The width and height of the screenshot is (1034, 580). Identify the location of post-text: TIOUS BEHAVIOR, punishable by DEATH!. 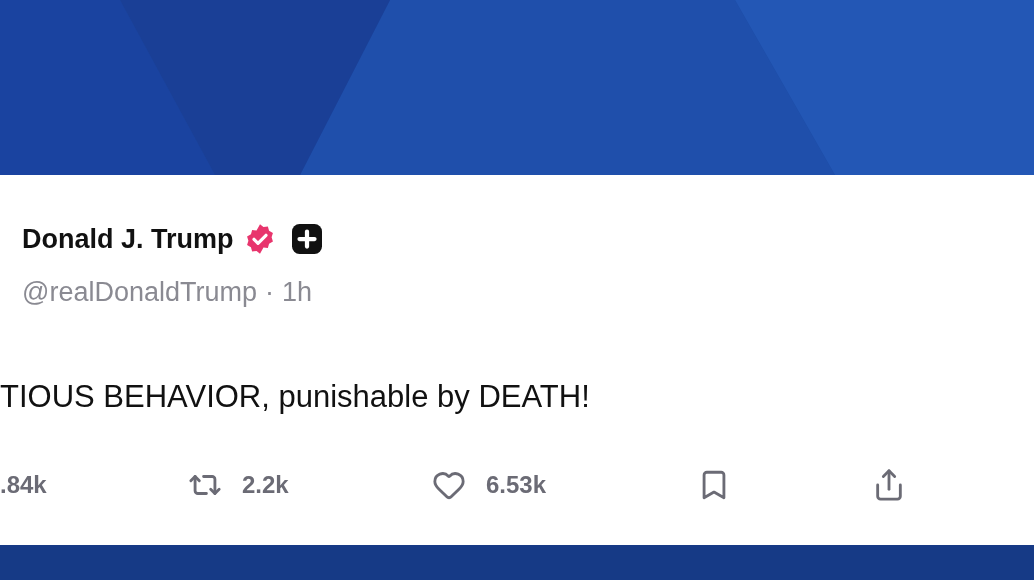
(295, 397).